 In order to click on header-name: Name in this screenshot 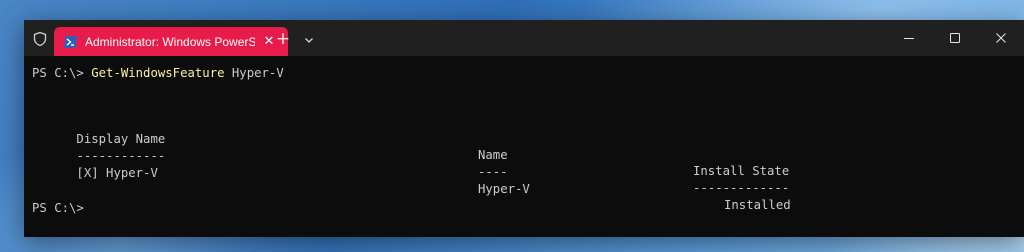, I will do `click(493, 155)`.